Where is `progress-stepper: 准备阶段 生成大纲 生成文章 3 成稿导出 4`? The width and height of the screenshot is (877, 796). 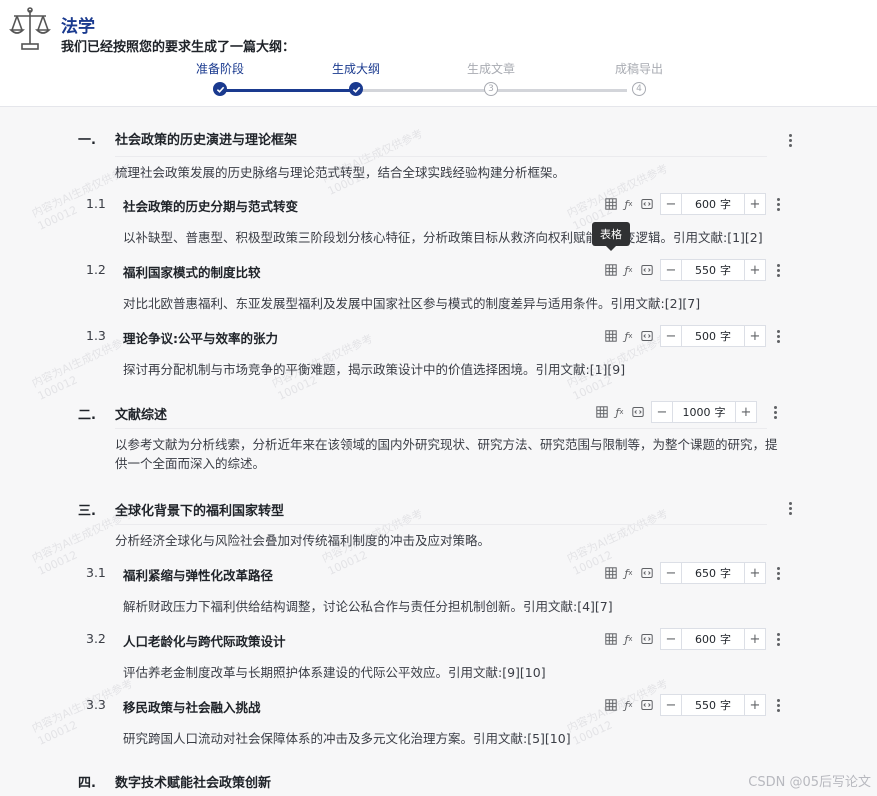 progress-stepper: 准备阶段 生成大纲 生成文章 3 成稿导出 4 is located at coordinates (438, 83).